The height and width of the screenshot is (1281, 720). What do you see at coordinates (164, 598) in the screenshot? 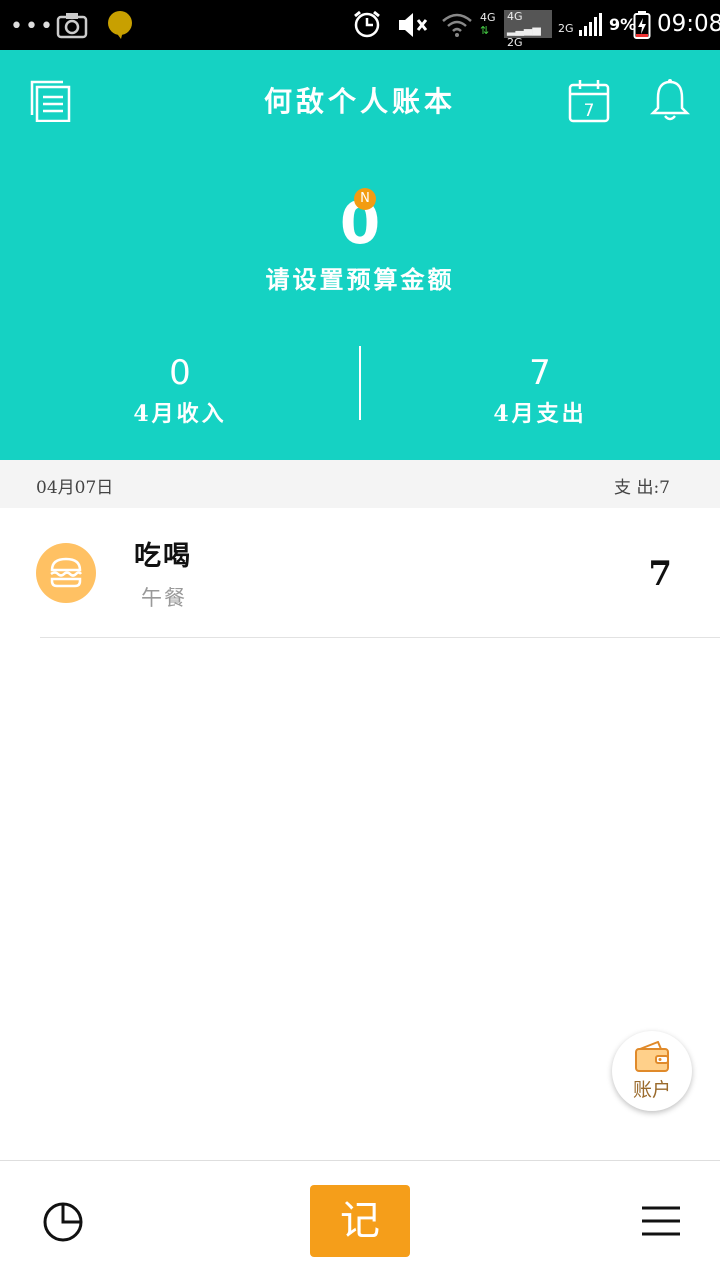
I see `entry-note: 午餐` at bounding box center [164, 598].